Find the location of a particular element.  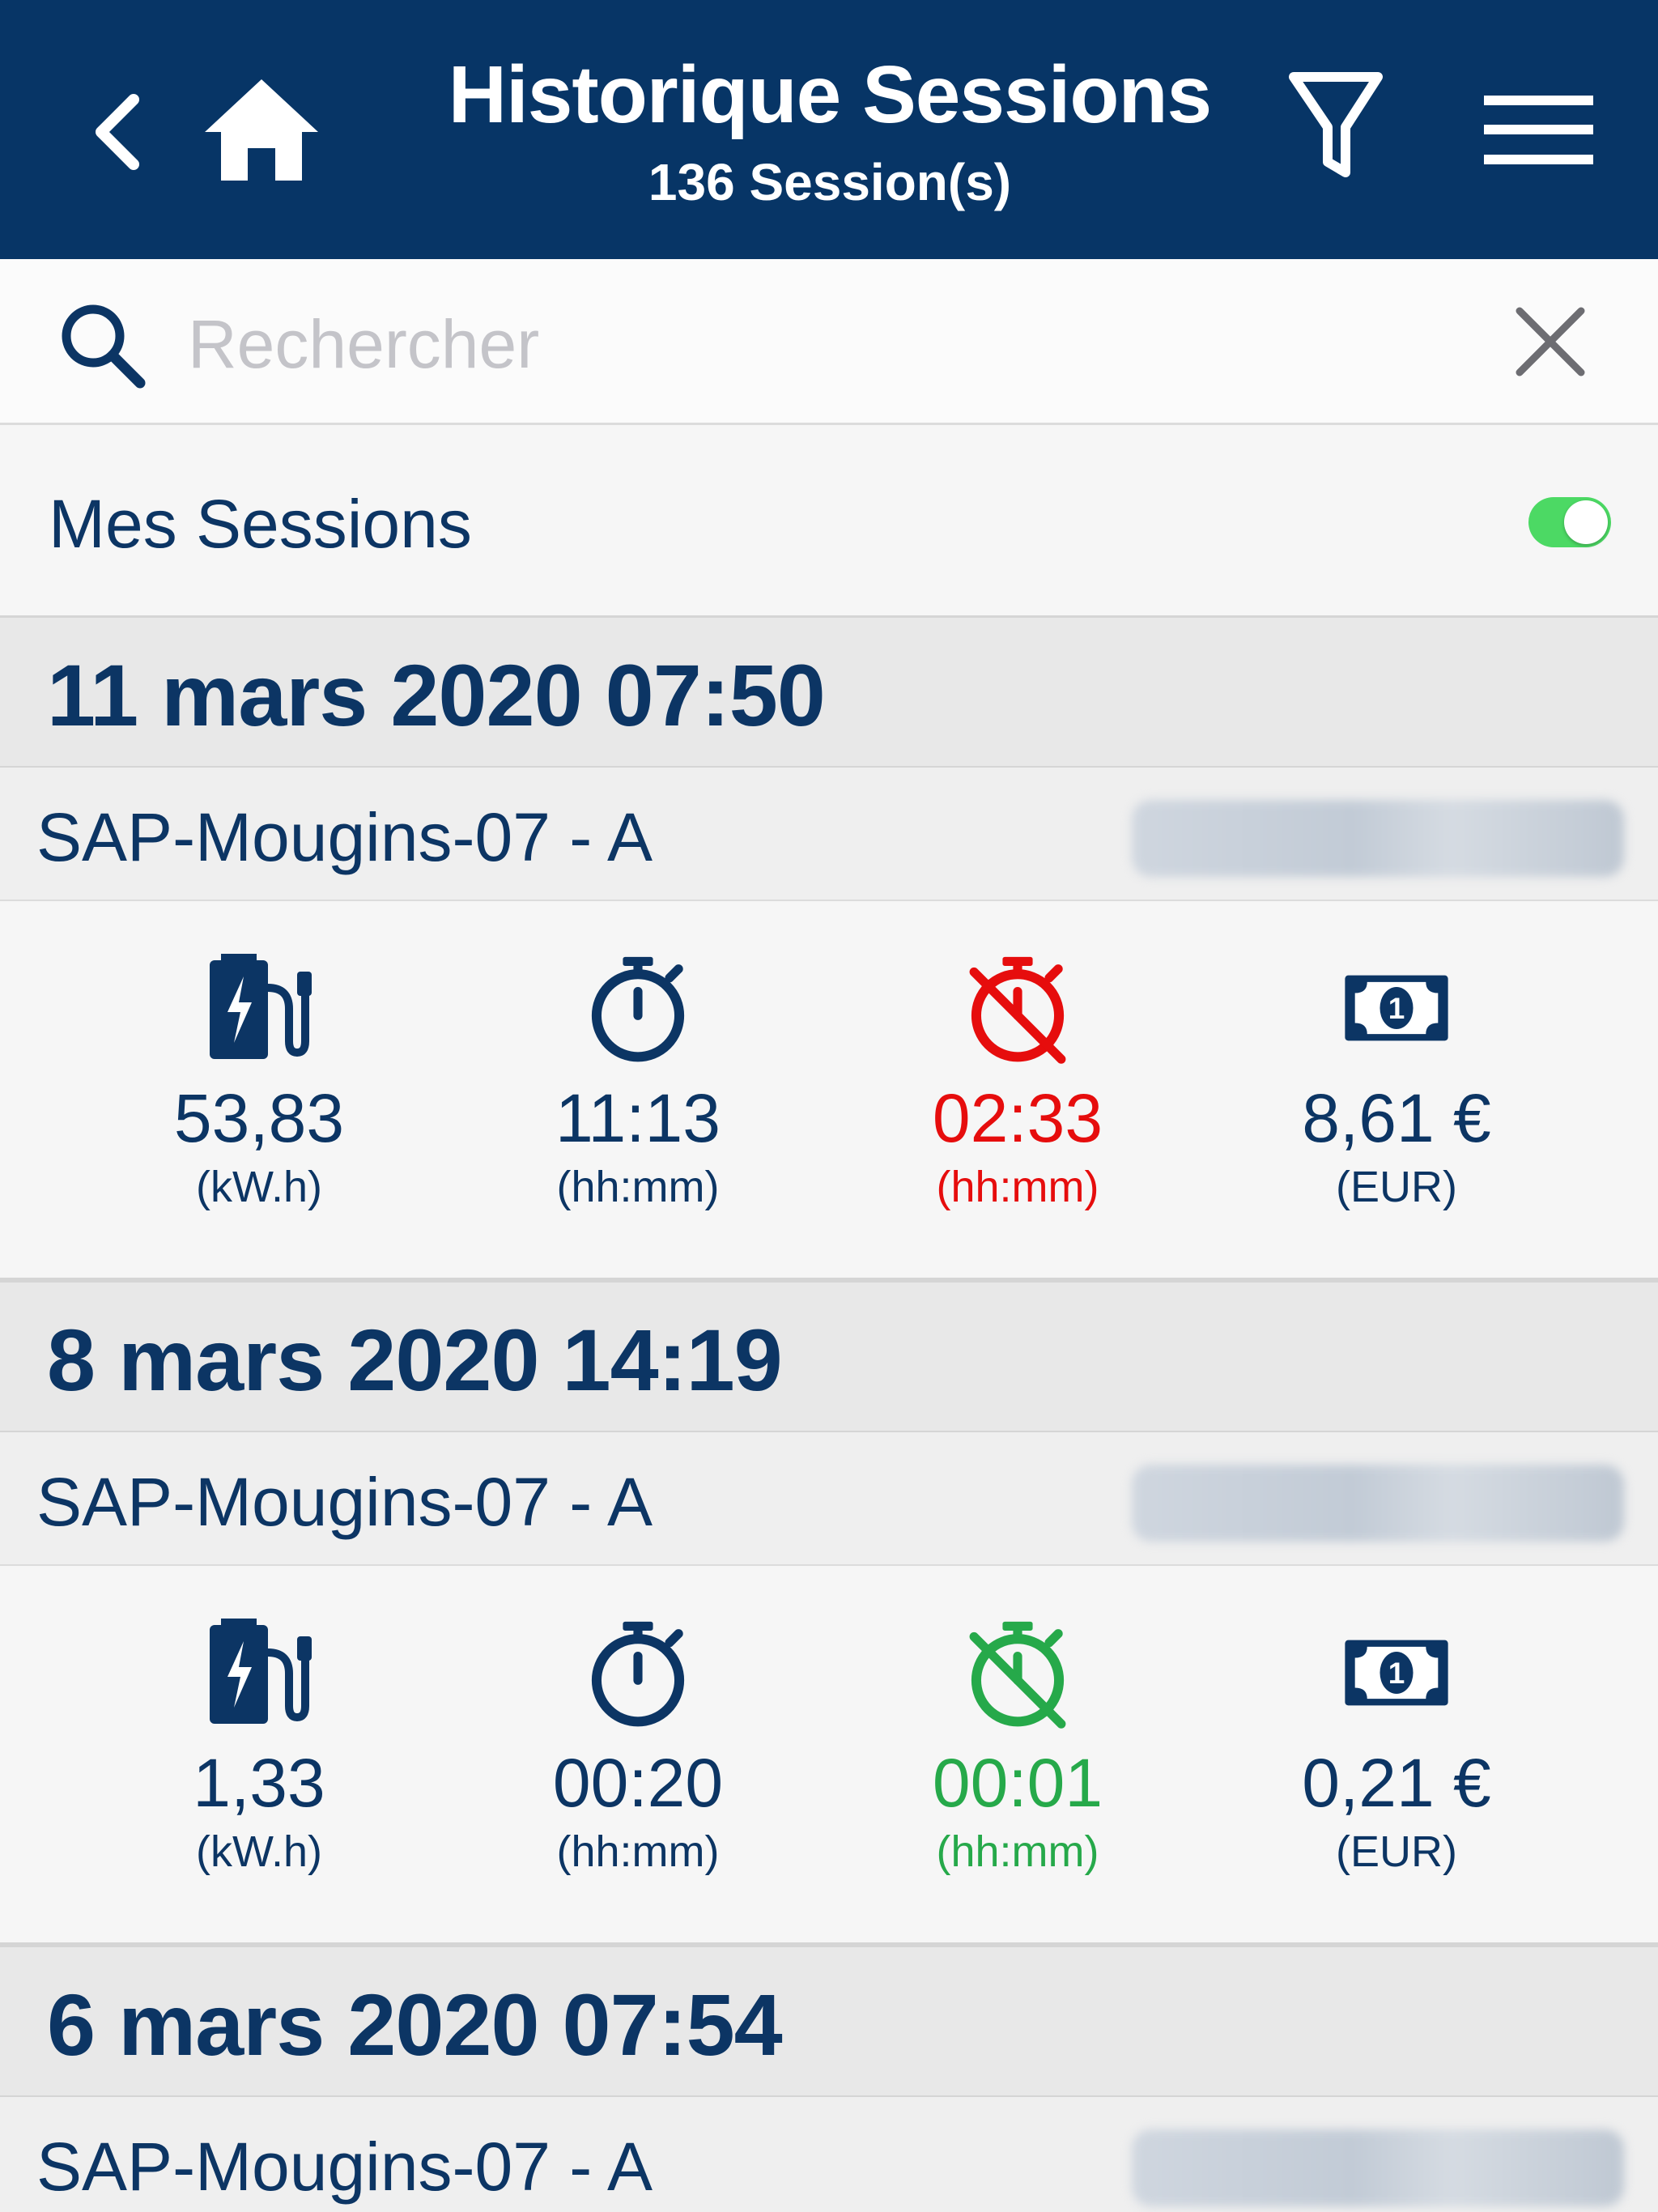

my-sessions-toggle is located at coordinates (1569, 522).